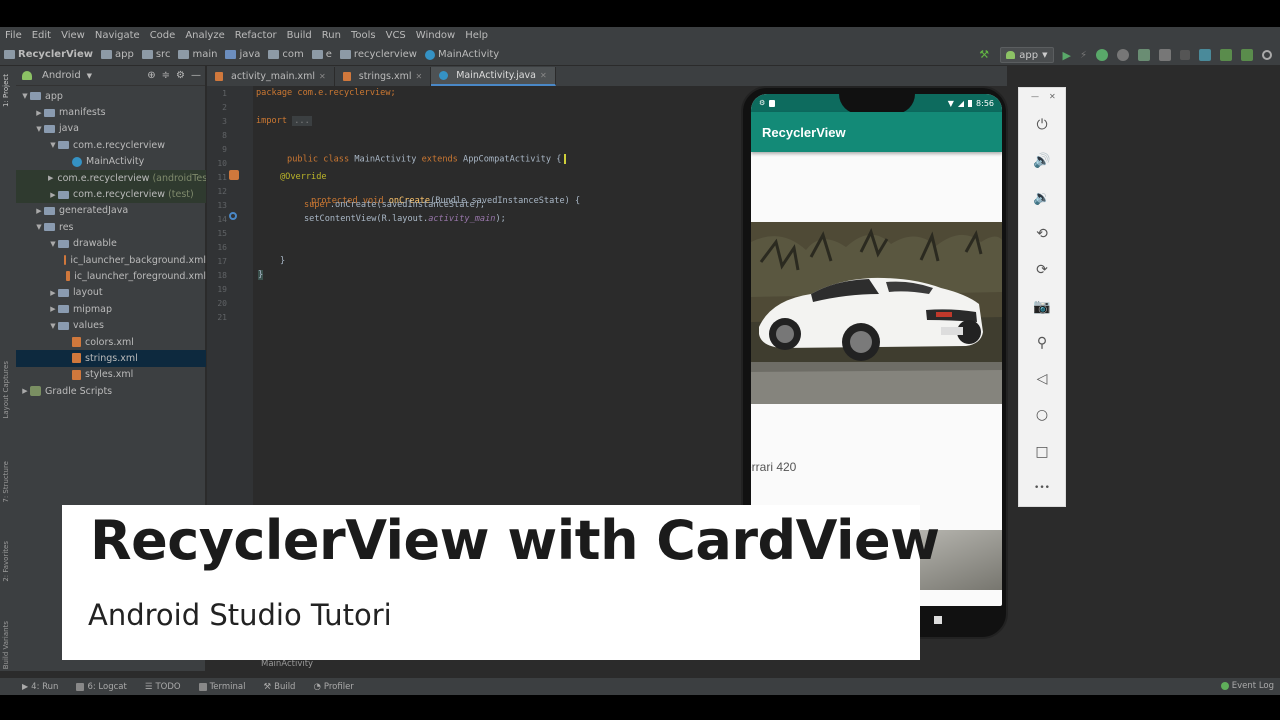 The image size is (1280, 720). Describe the element at coordinates (197, 54) in the screenshot. I see `breadcrumb-main: main` at that location.